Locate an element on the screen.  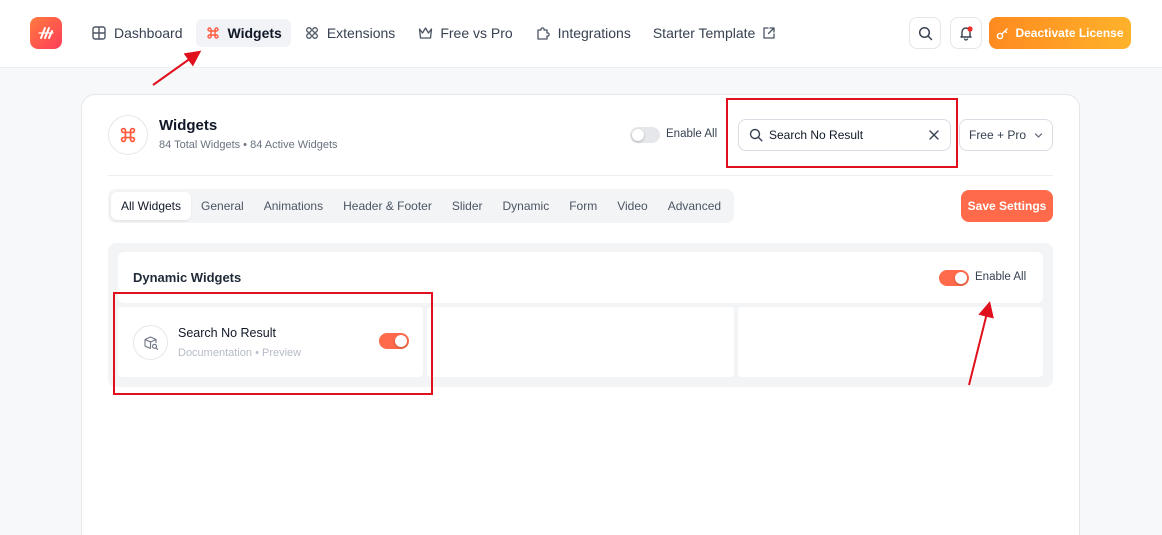
arrow-to-enable-all is located at coordinates (981, 343).